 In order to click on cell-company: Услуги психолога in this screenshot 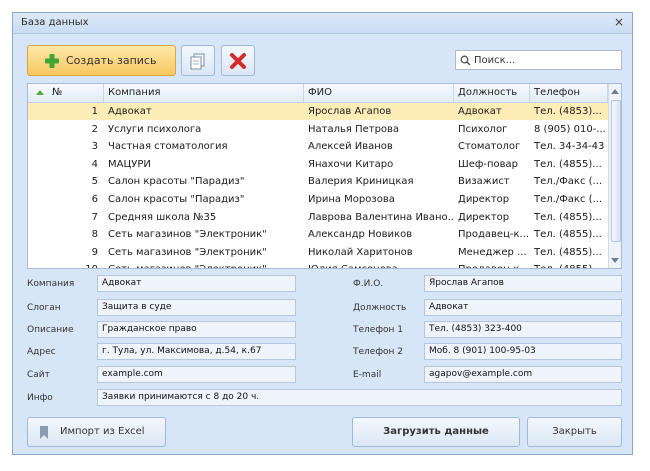, I will do `click(155, 129)`.